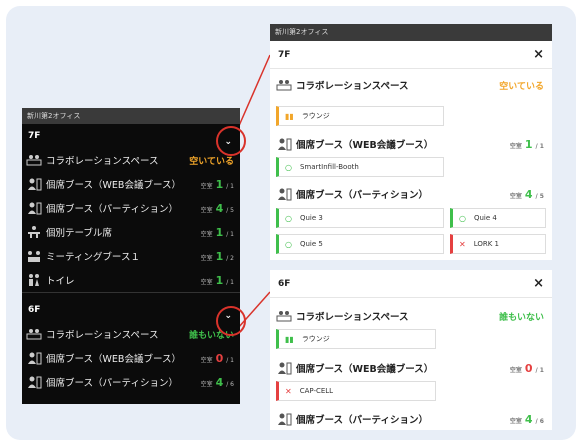 The height and width of the screenshot is (446, 582). I want to click on chip-label: LORK 1, so click(486, 244).